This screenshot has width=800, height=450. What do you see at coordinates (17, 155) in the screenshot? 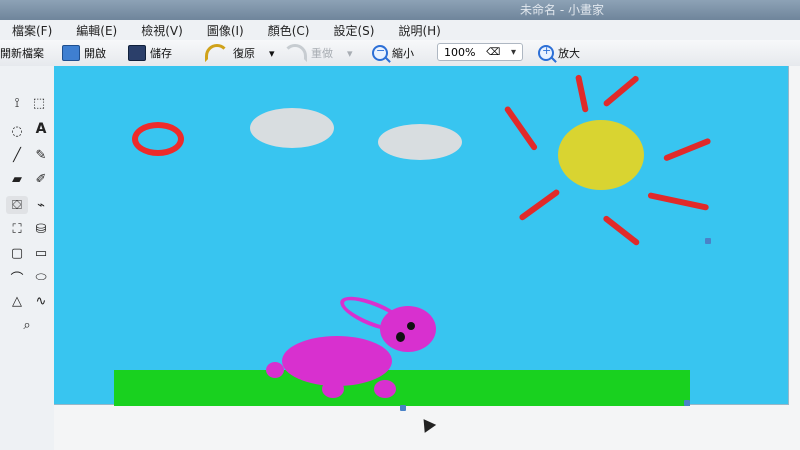
I see `line-tool-icon: ╱` at bounding box center [17, 155].